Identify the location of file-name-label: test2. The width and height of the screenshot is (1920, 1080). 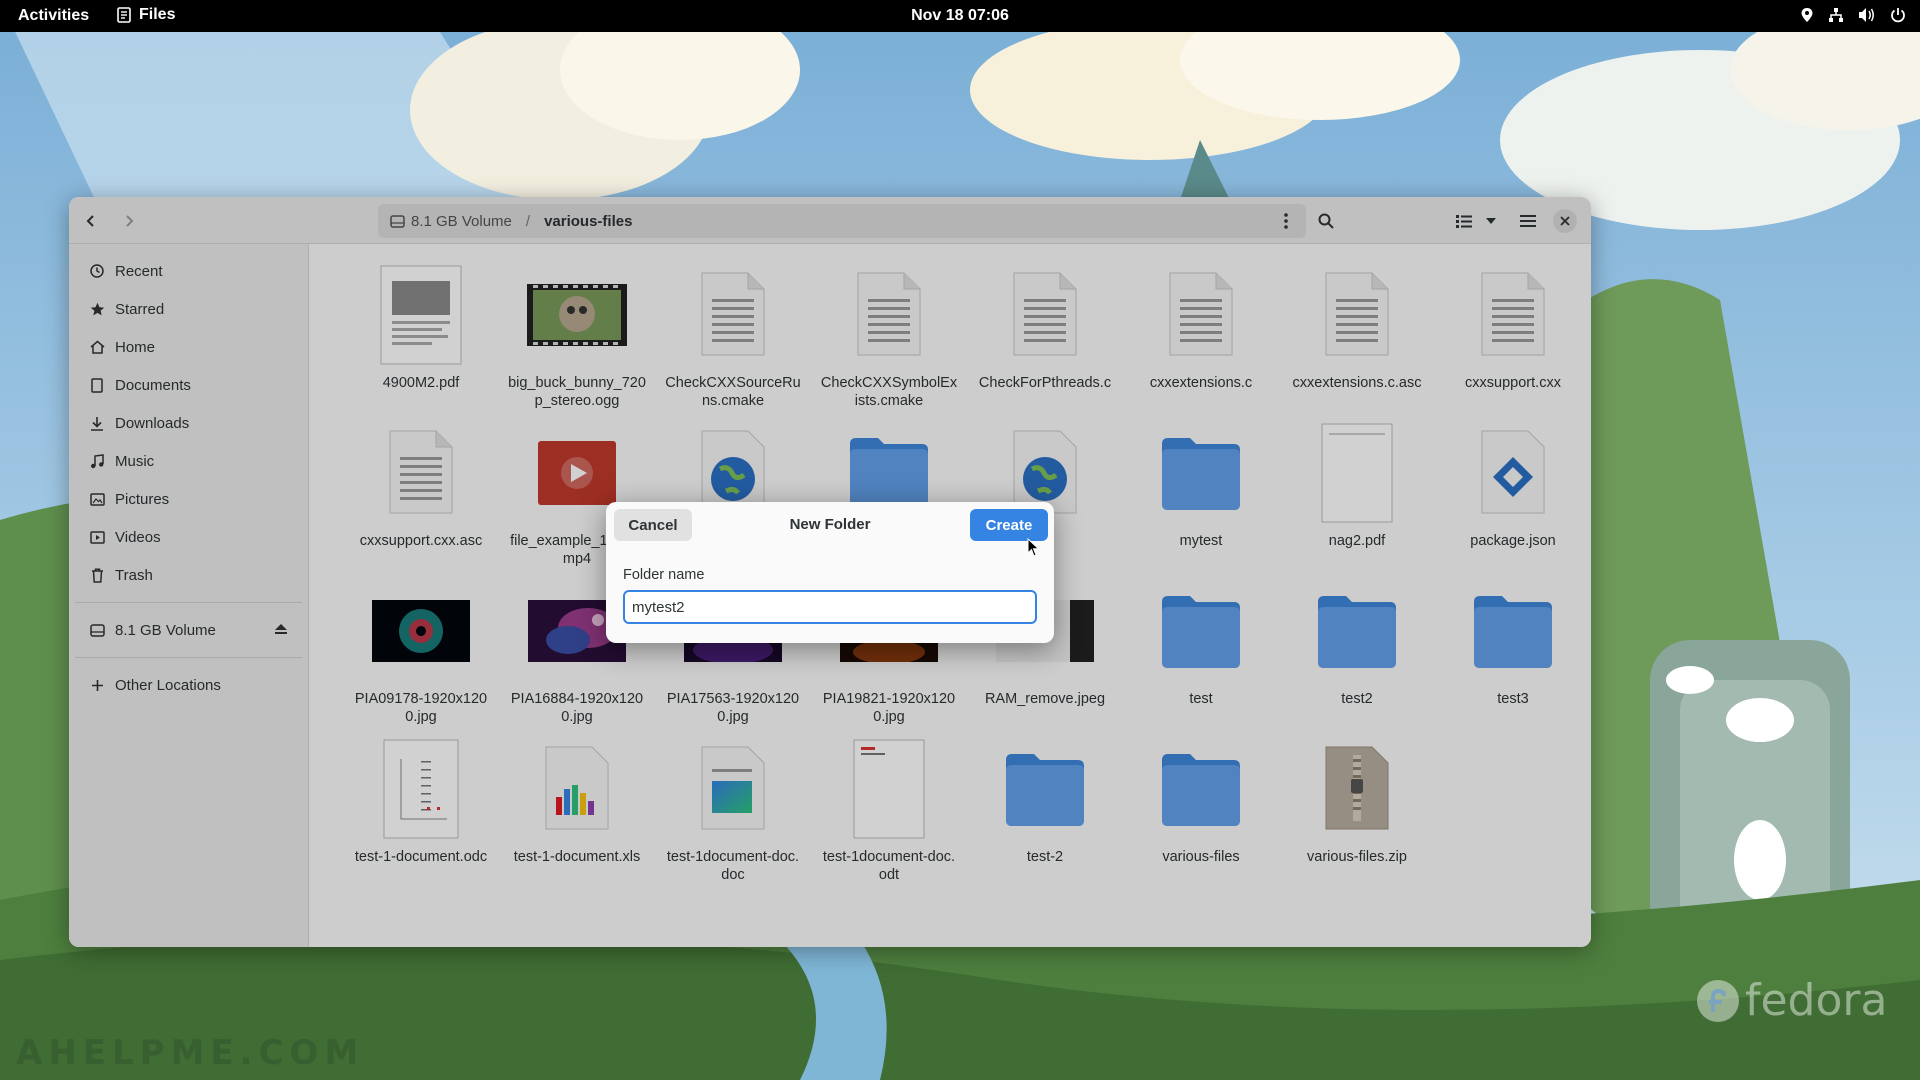
(1357, 699).